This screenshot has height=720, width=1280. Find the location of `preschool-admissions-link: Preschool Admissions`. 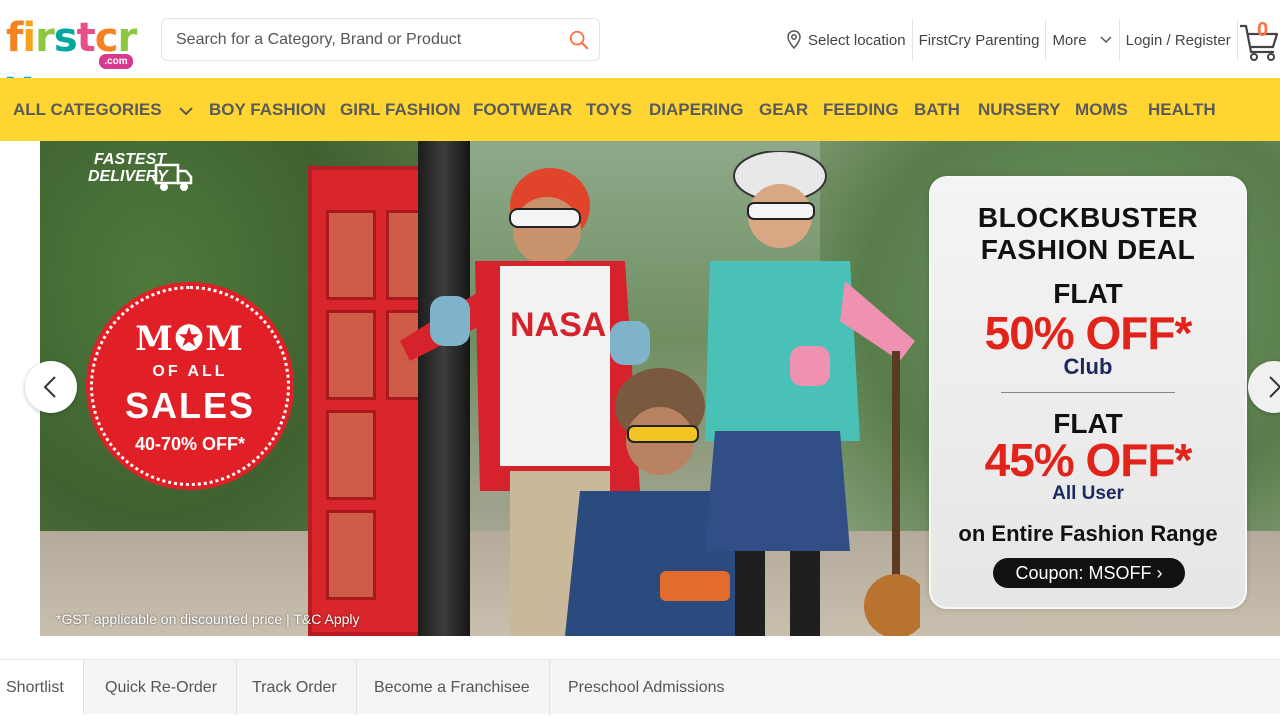

preschool-admissions-link: Preschool Admissions is located at coordinates (646, 687).